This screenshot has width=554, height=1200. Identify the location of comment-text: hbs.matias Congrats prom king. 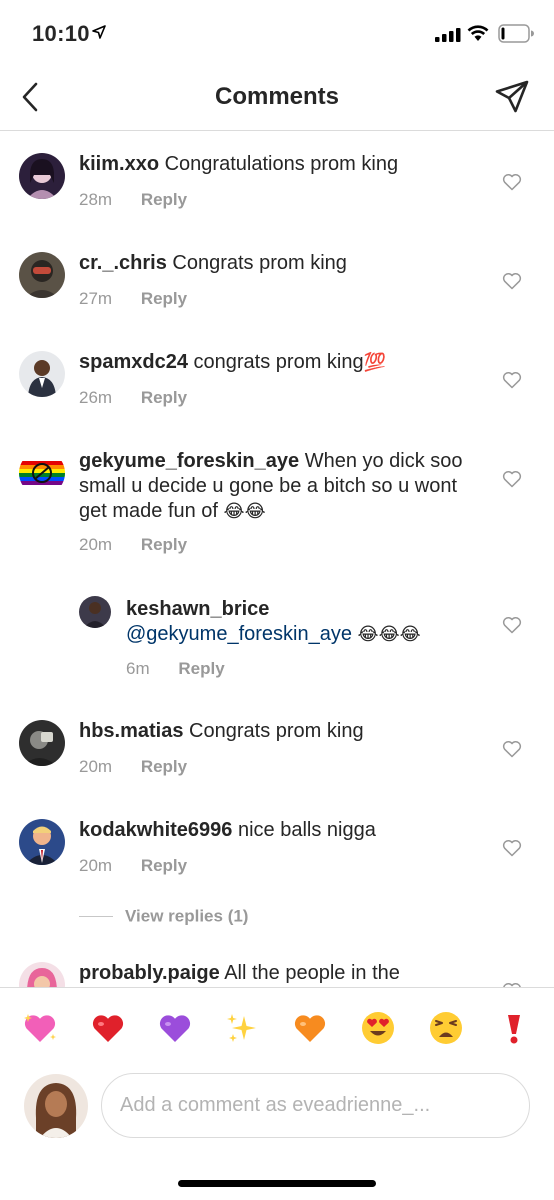
(276, 731).